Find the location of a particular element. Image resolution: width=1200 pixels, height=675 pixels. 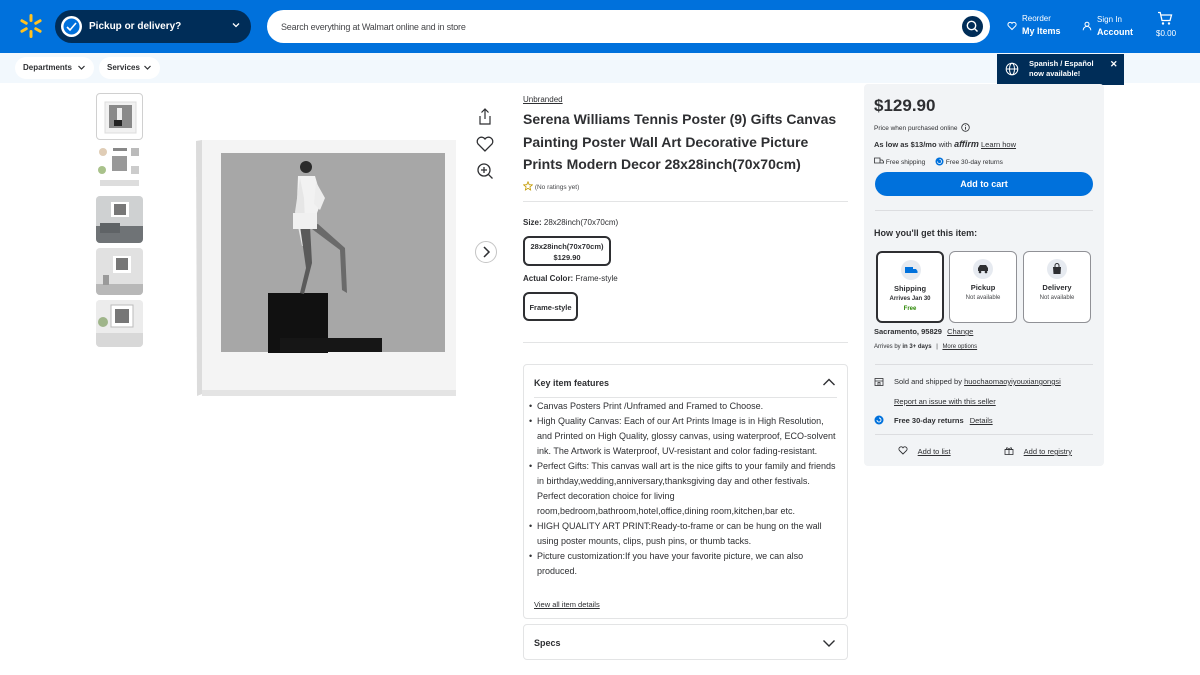

toast-line-2: now available! is located at coordinates (1055, 73).